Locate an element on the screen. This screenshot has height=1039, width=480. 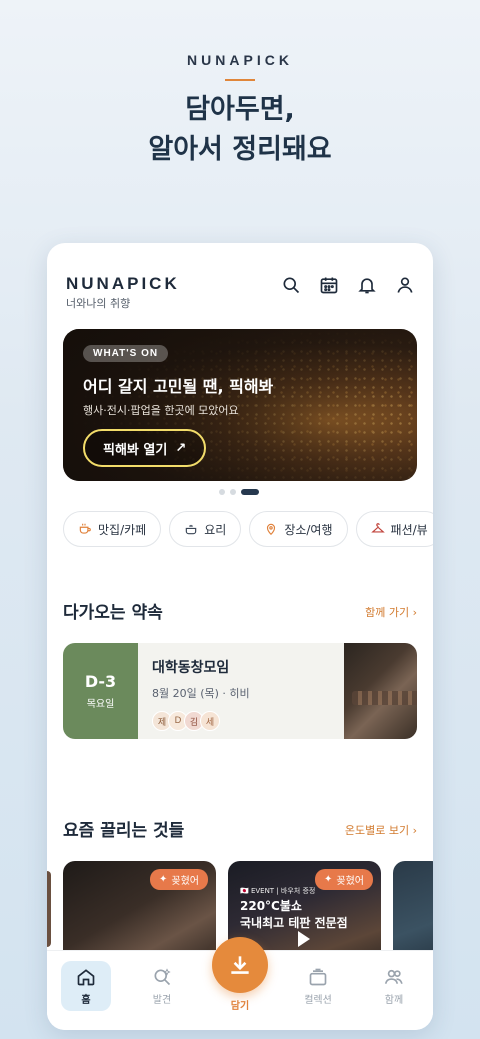
people-icon is located at coordinates (393, 976).